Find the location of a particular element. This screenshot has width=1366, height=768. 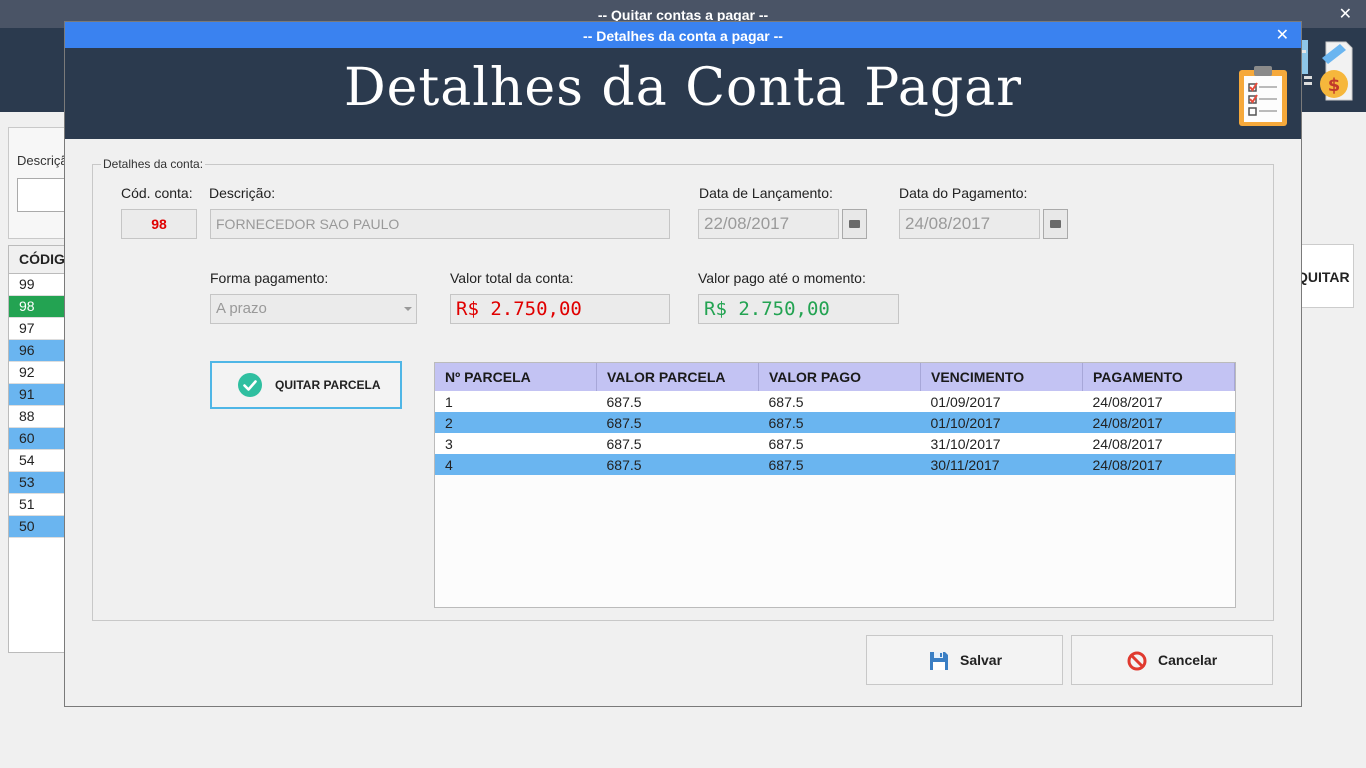

cell-parcela: 3 is located at coordinates (516, 443).